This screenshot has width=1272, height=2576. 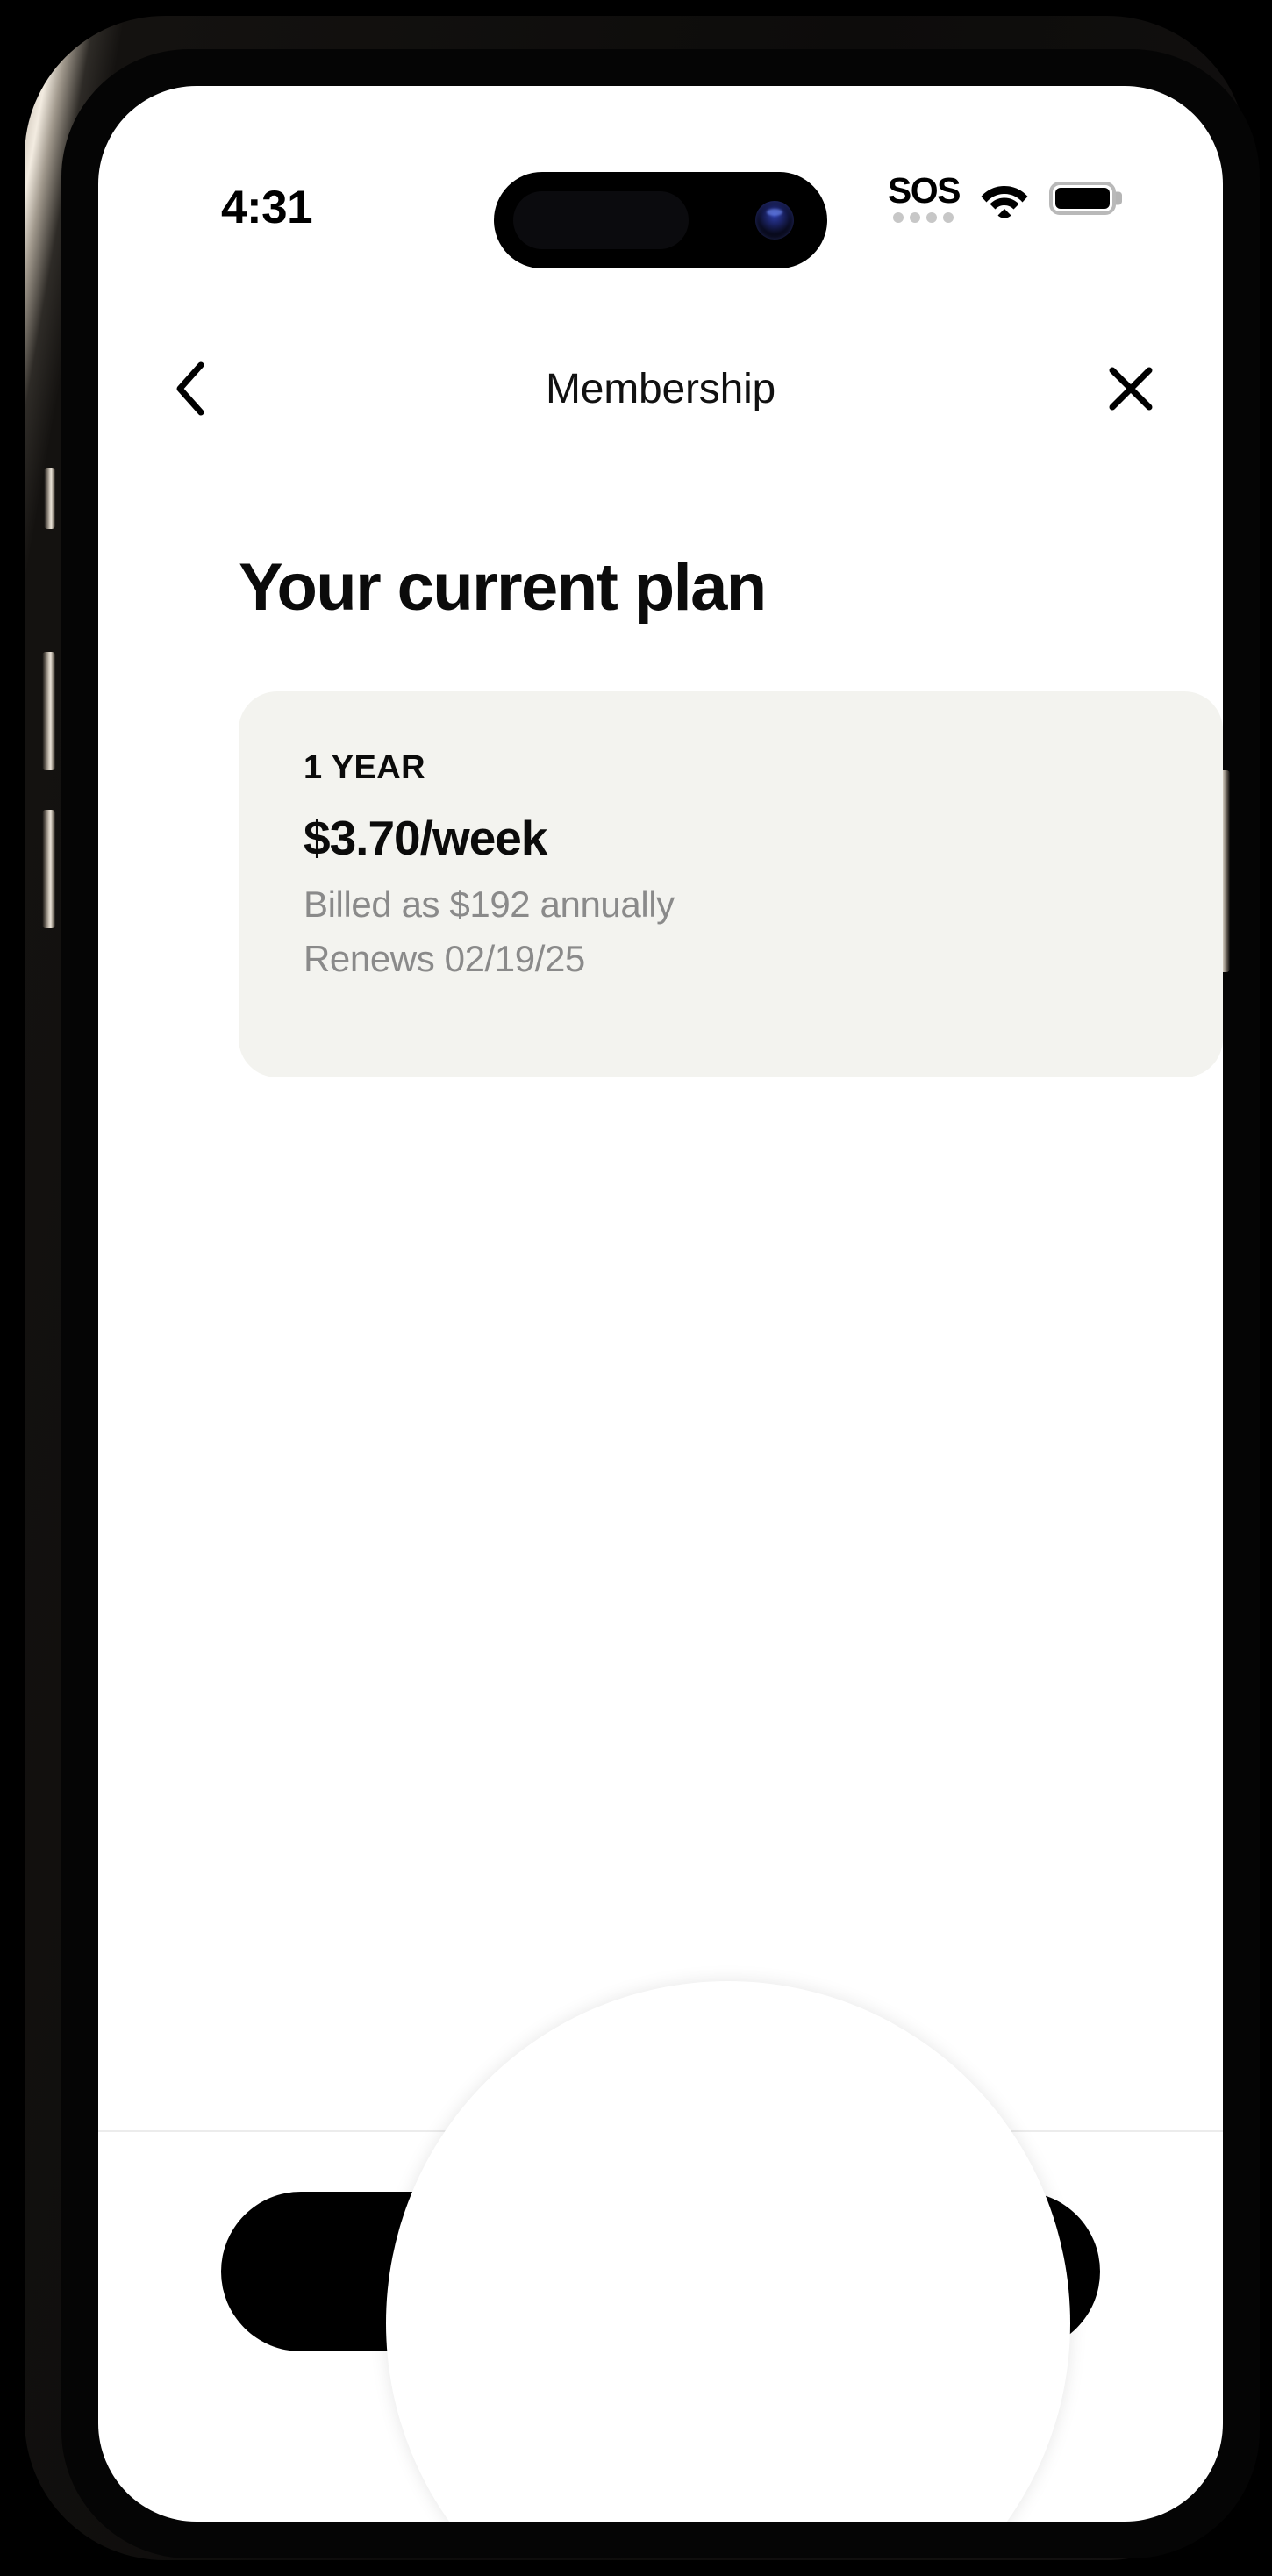 What do you see at coordinates (728, 2251) in the screenshot?
I see `zoom-lens-overlay: Manage Membership Update Payment Method` at bounding box center [728, 2251].